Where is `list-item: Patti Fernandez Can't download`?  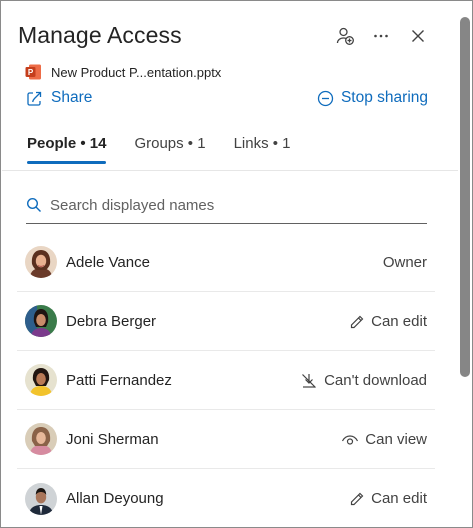 list-item: Patti Fernandez Can't download is located at coordinates (226, 380).